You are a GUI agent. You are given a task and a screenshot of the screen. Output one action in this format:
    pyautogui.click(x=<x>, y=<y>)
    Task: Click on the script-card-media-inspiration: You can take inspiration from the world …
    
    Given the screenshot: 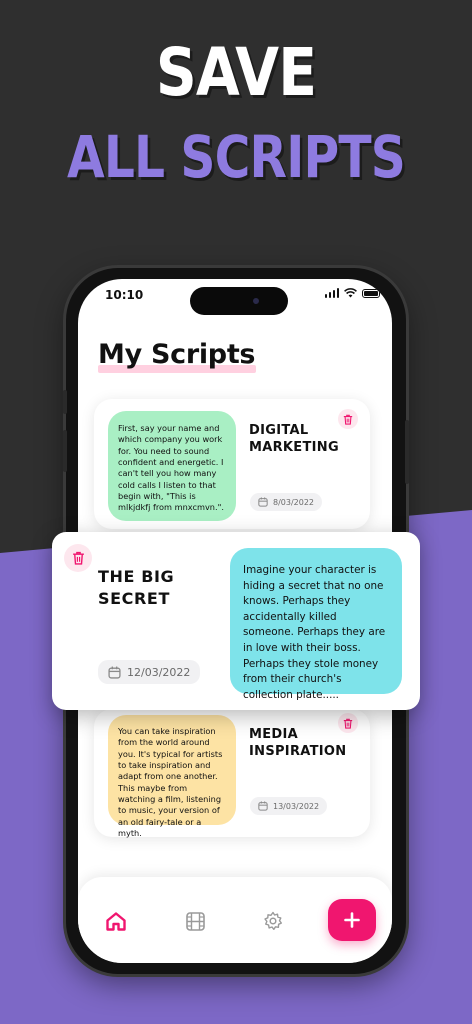 What is the action you would take?
    pyautogui.click(x=232, y=773)
    